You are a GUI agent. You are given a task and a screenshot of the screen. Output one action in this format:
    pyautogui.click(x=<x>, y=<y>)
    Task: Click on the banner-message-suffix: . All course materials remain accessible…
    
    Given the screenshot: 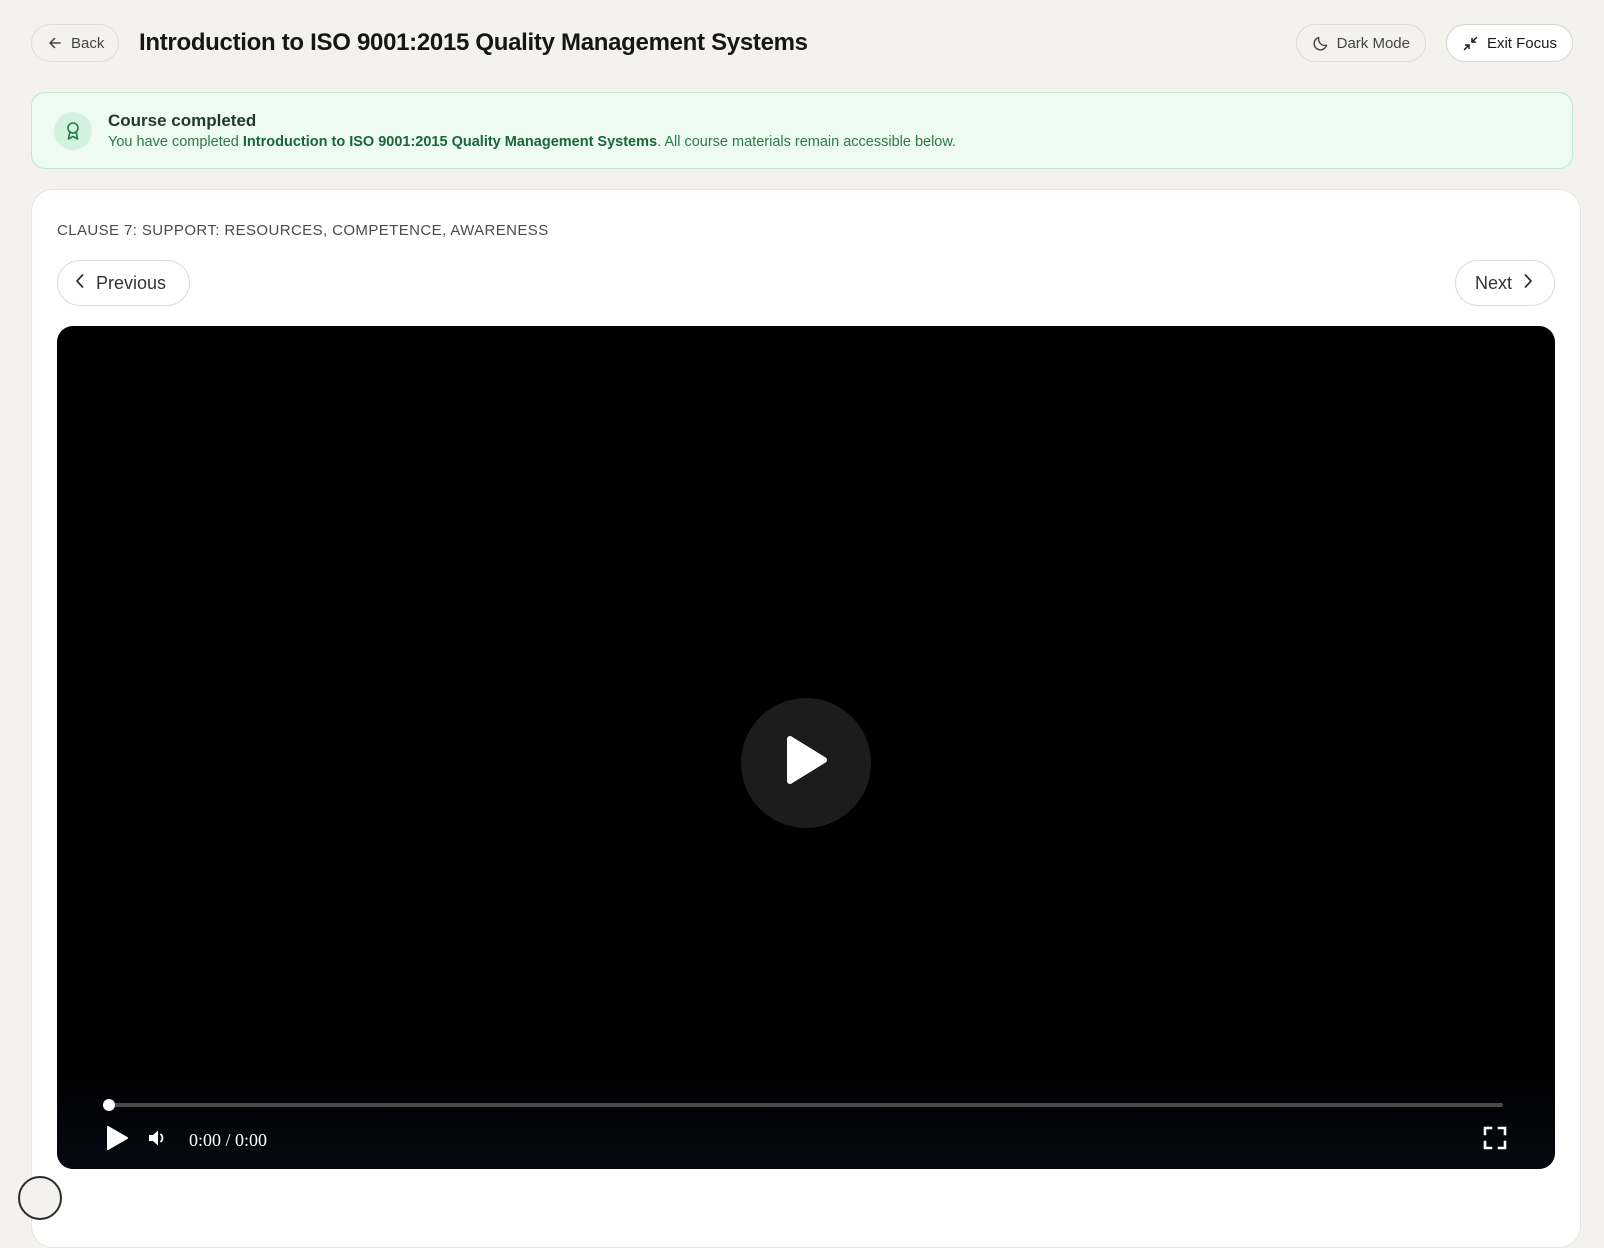 What is the action you would take?
    pyautogui.click(x=807, y=142)
    